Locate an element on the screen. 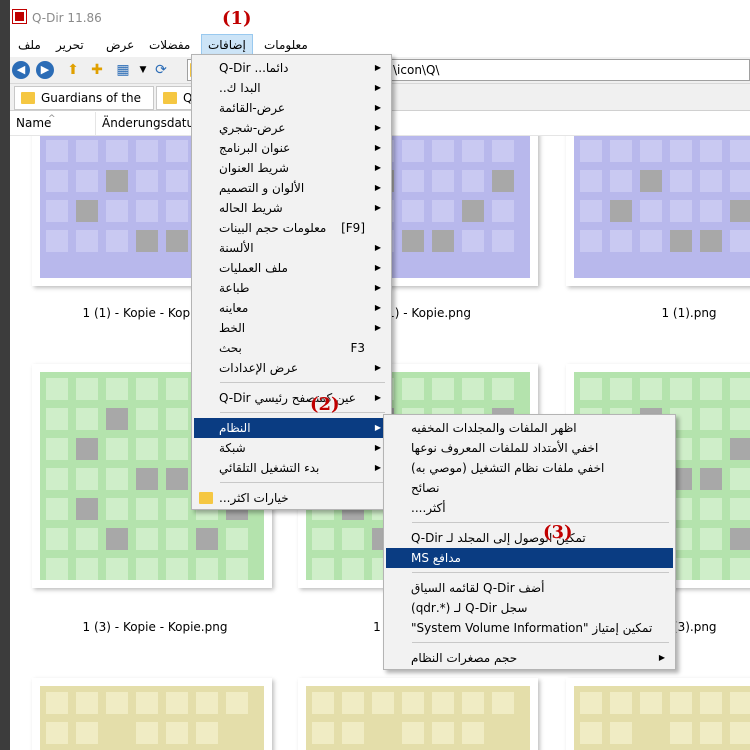 The height and width of the screenshot is (750, 750). menu-bar: ملف تحرير عرض مفضلات إضافات معلومات is located at coordinates (380, 45).